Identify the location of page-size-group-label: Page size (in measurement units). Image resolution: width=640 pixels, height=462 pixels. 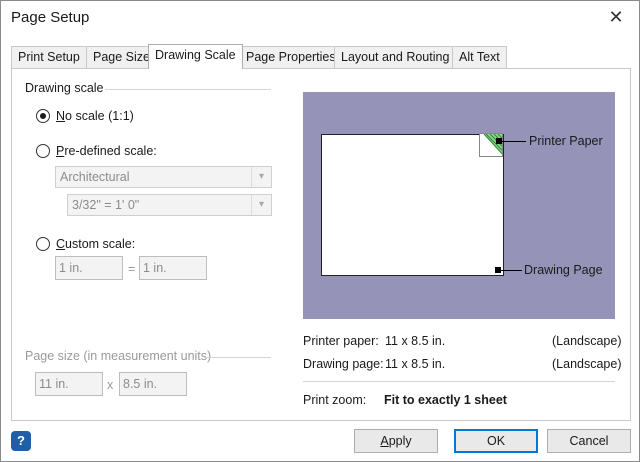
(118, 356).